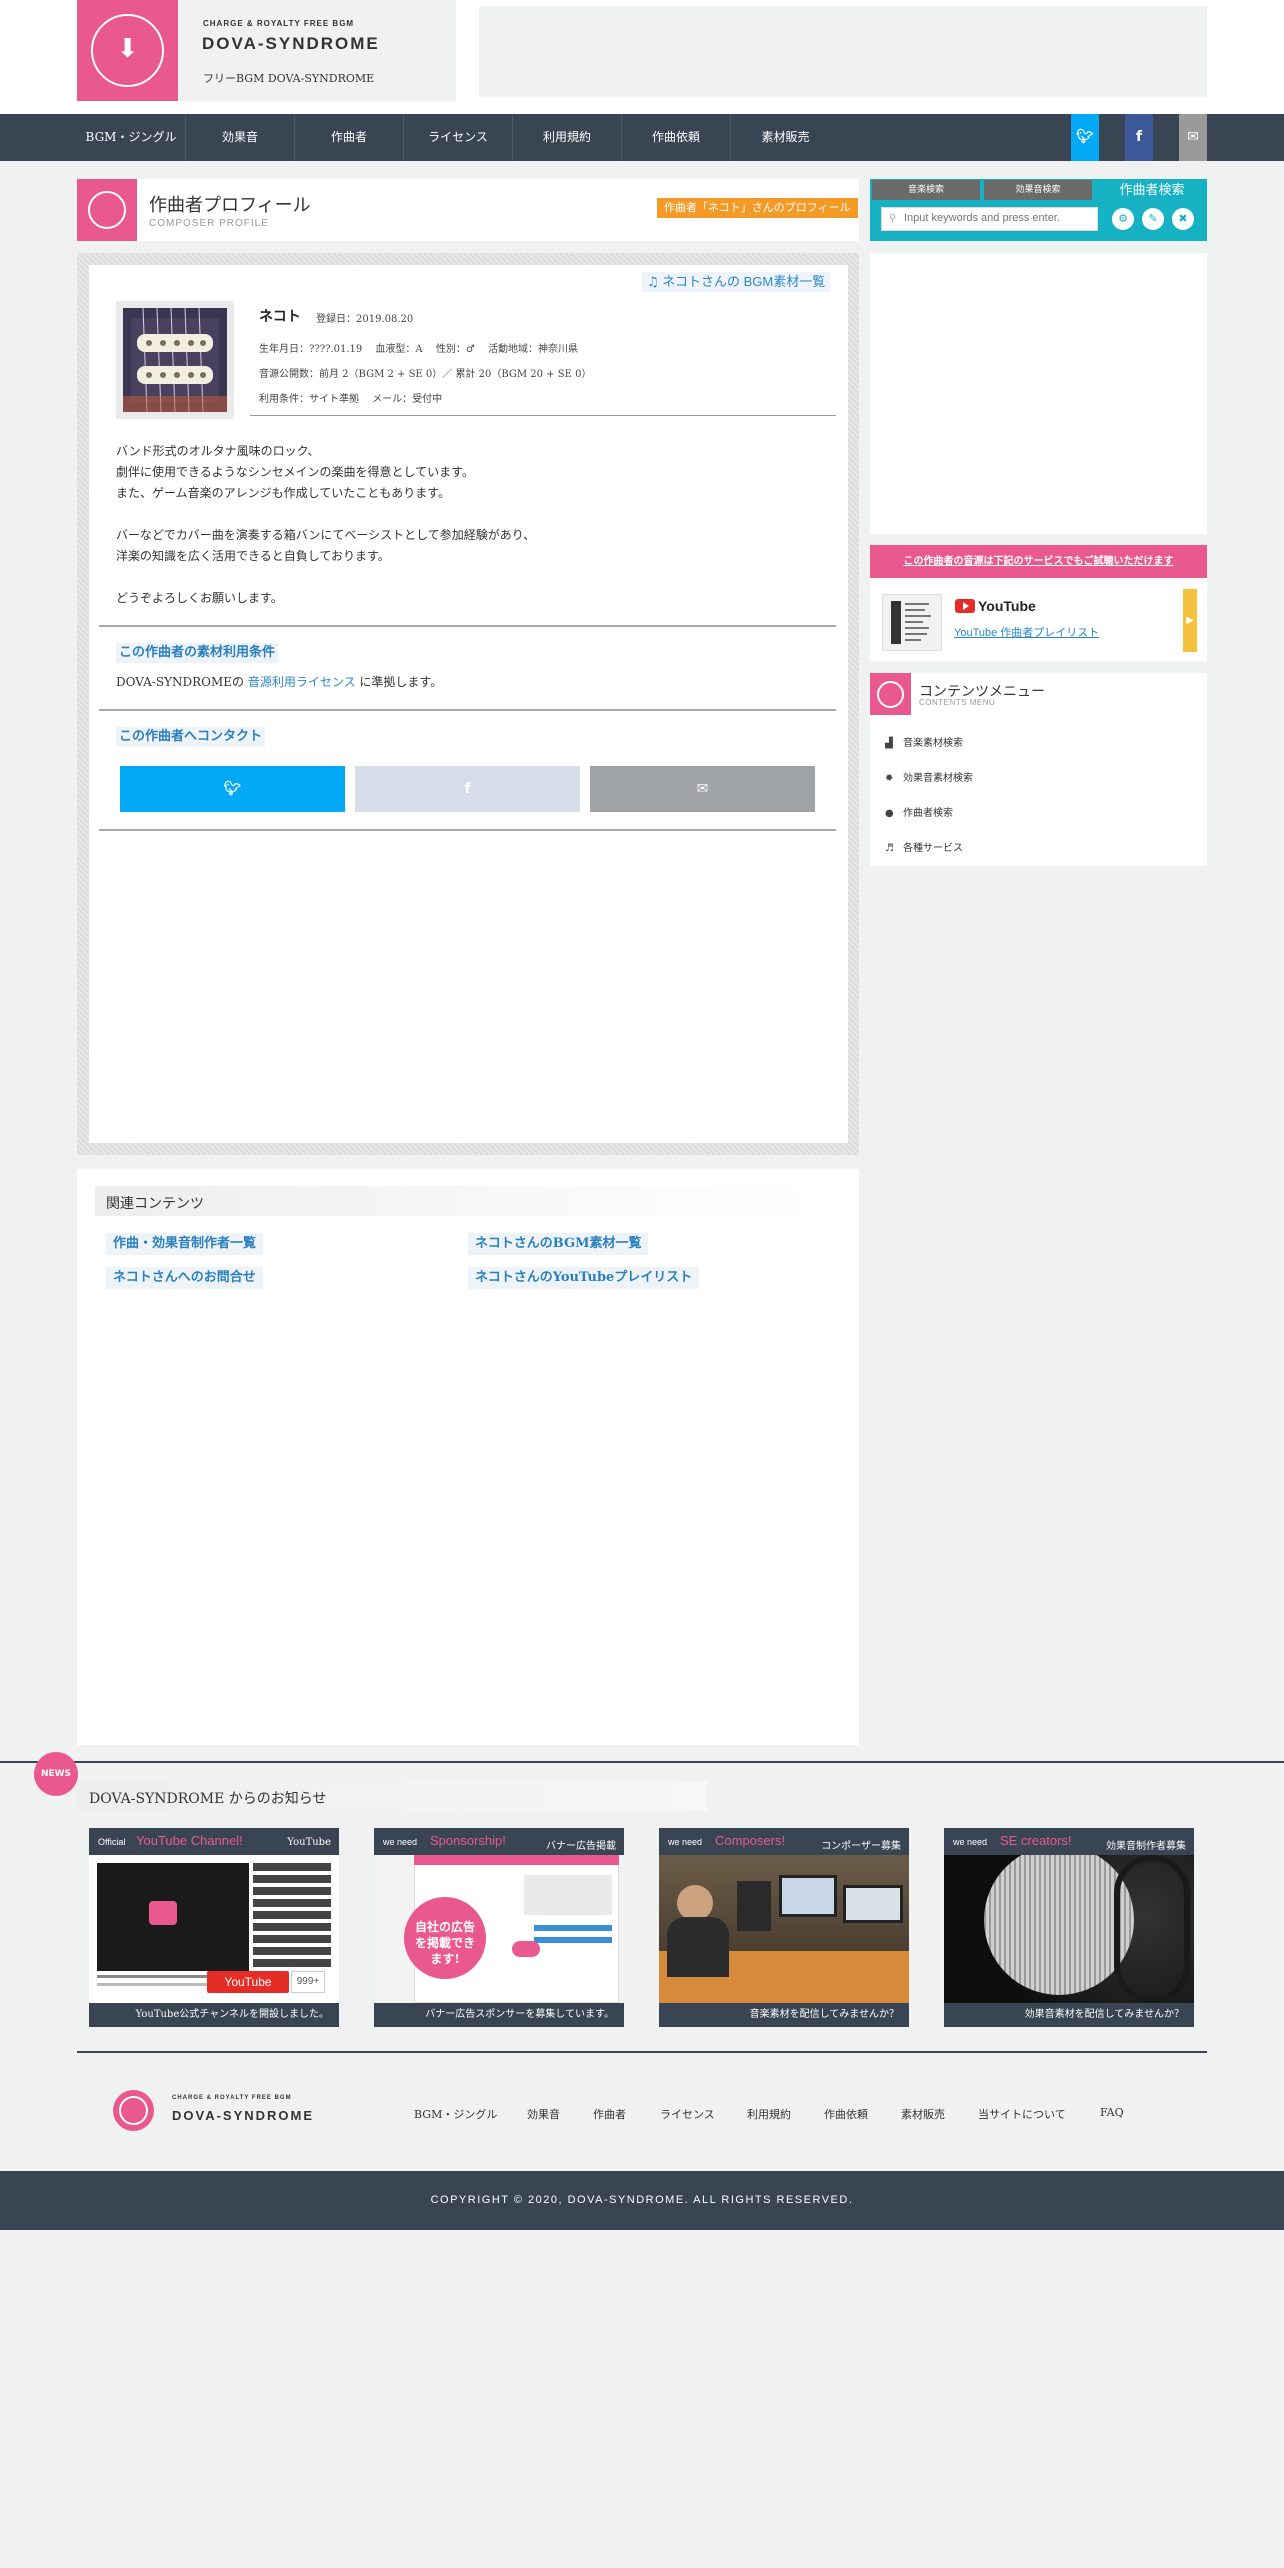 The image size is (1284, 2568). Describe the element at coordinates (889, 778) in the screenshot. I see `burst-icon: ✹` at that location.